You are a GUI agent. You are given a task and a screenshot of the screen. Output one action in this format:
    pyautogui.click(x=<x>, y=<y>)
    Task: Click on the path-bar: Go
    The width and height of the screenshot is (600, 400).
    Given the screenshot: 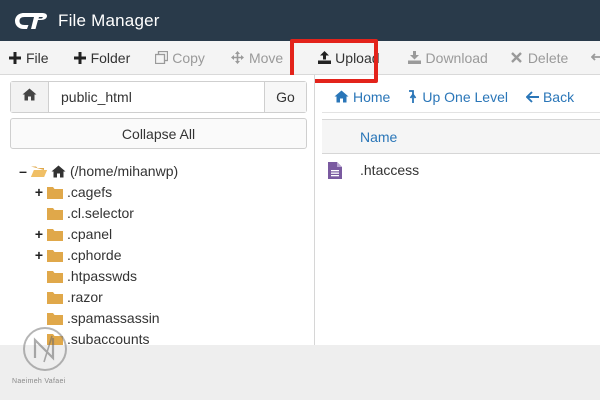 What is the action you would take?
    pyautogui.click(x=158, y=97)
    